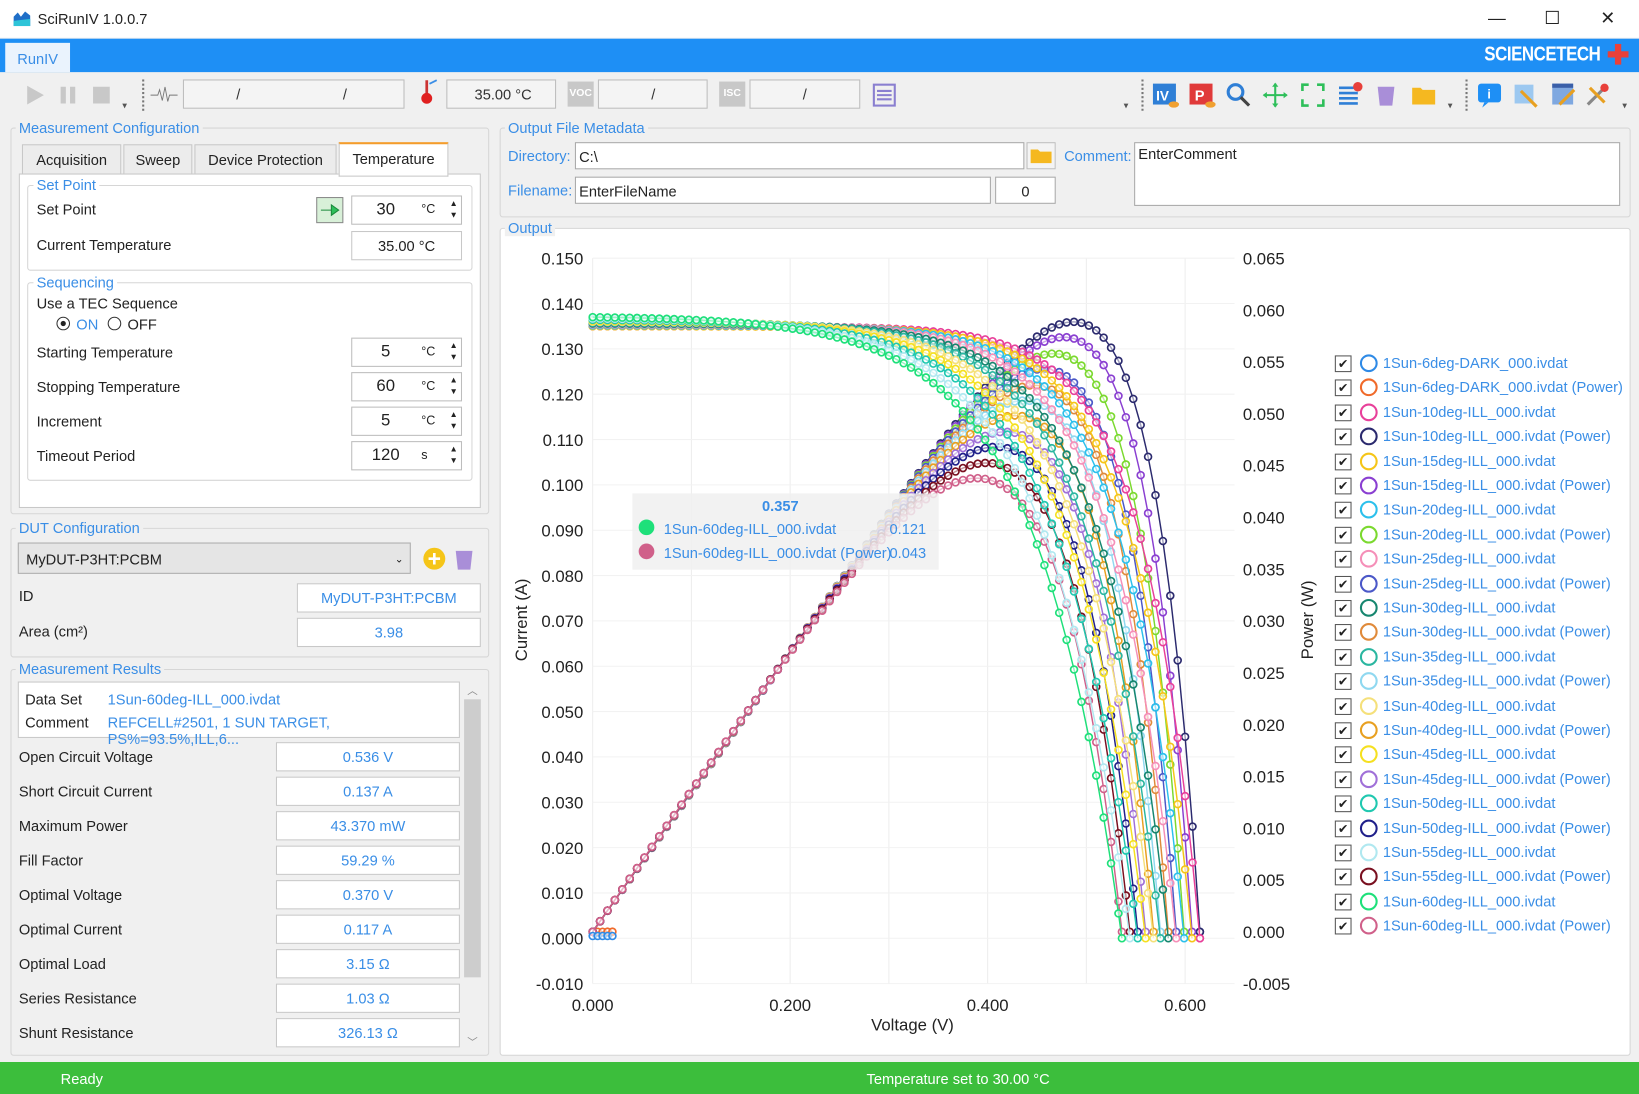 The width and height of the screenshot is (1639, 1094). What do you see at coordinates (214, 558) in the screenshot?
I see `dut-select: MyDUT-P3HT:PCBM ⌄` at bounding box center [214, 558].